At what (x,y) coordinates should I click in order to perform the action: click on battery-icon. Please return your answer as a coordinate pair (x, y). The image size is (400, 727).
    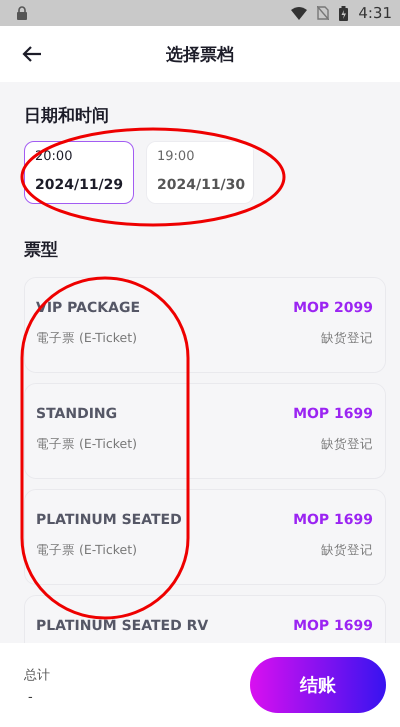
    Looking at the image, I should click on (343, 13).